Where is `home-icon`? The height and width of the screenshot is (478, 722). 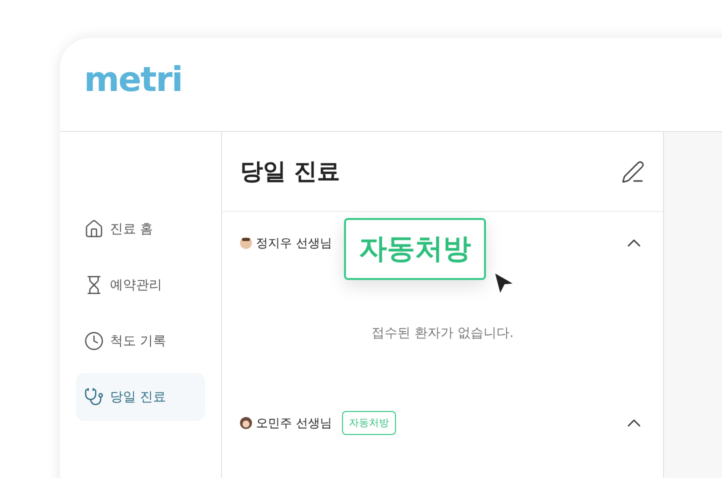
home-icon is located at coordinates (94, 229).